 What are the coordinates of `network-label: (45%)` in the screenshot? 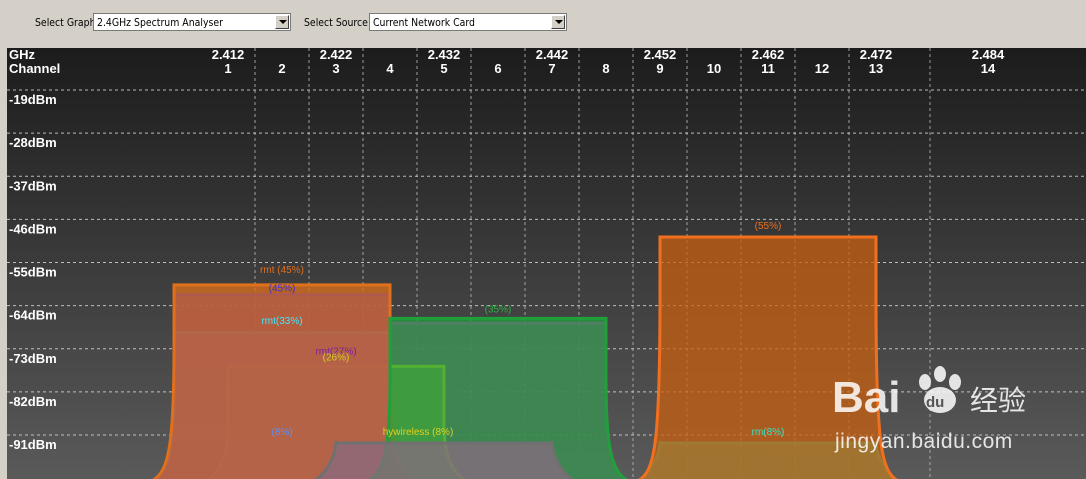 It's located at (282, 288).